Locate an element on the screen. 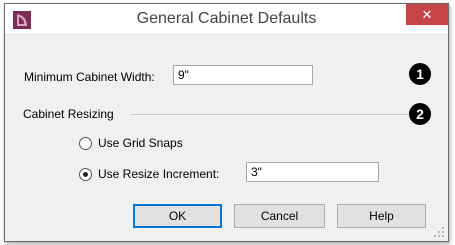  use-grid-snaps-radio is located at coordinates (85, 143).